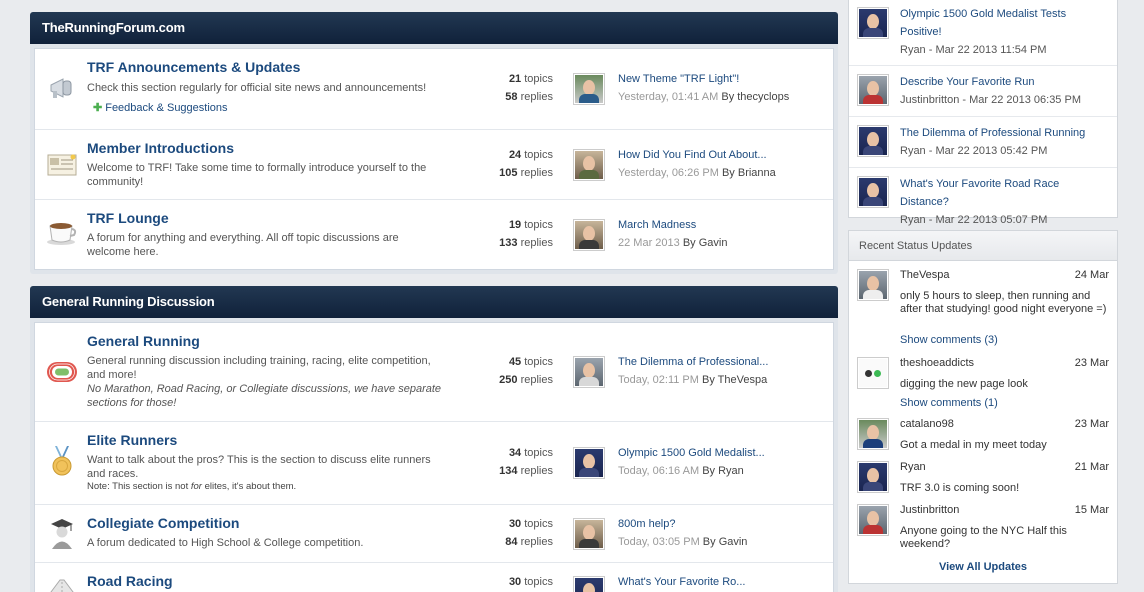 This screenshot has height=592, width=1144. I want to click on status-author: Justinbritton, so click(929, 510).